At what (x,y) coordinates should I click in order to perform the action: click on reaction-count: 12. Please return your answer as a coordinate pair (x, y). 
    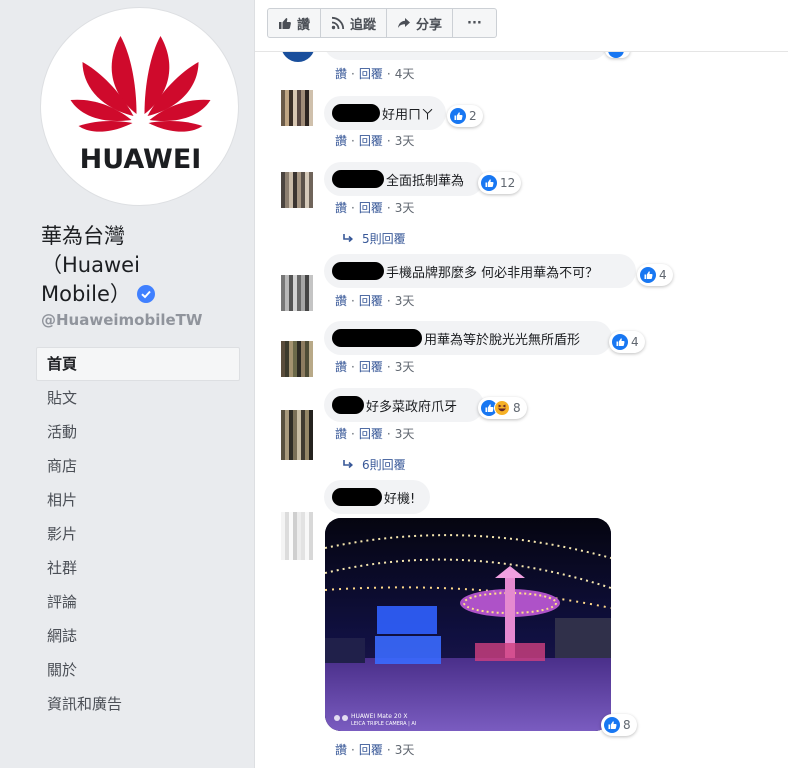
    Looking at the image, I should click on (500, 183).